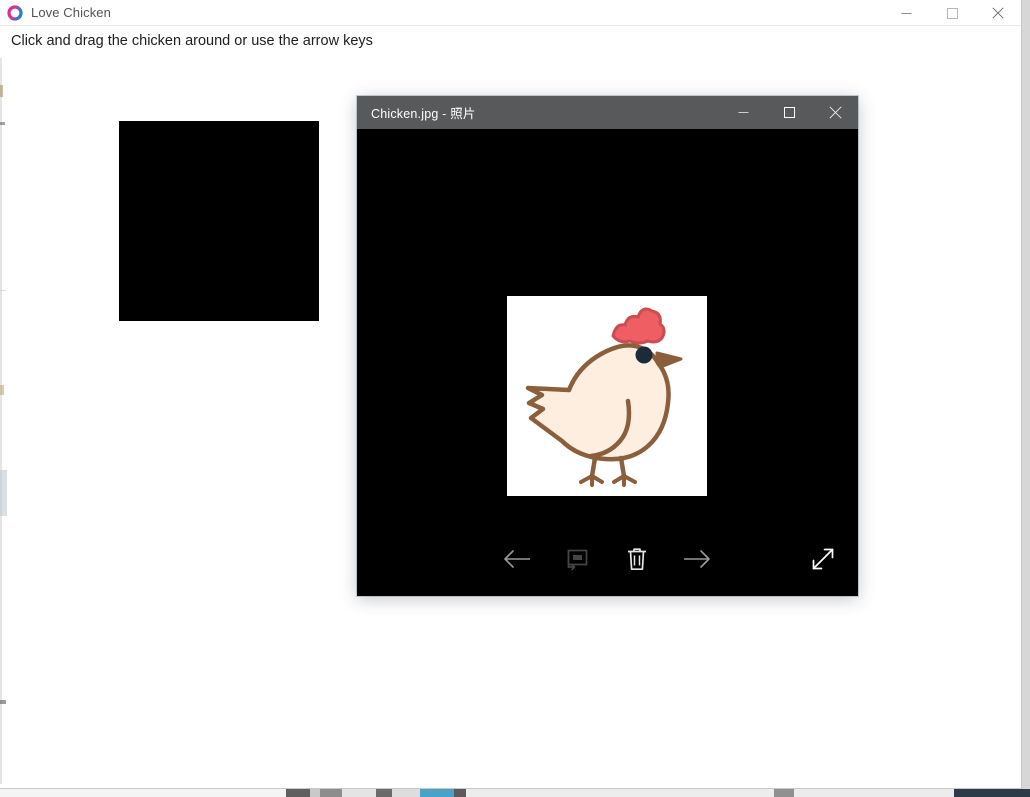 The image size is (1030, 797). What do you see at coordinates (15, 12) in the screenshot?
I see `love-chicken-ring-icon` at bounding box center [15, 12].